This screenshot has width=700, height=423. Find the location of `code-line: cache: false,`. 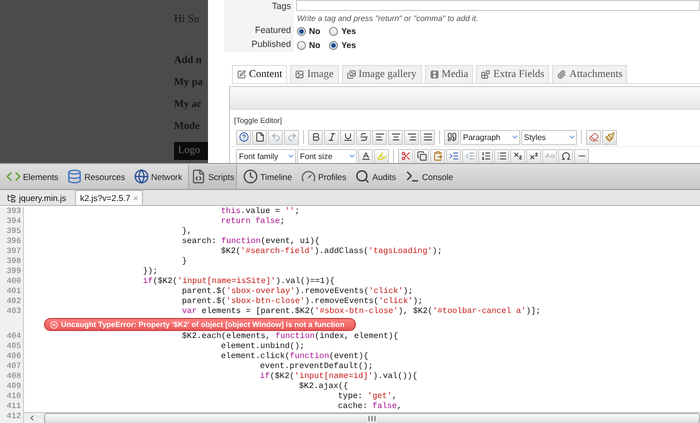

code-line: cache: false, is located at coordinates (369, 407).